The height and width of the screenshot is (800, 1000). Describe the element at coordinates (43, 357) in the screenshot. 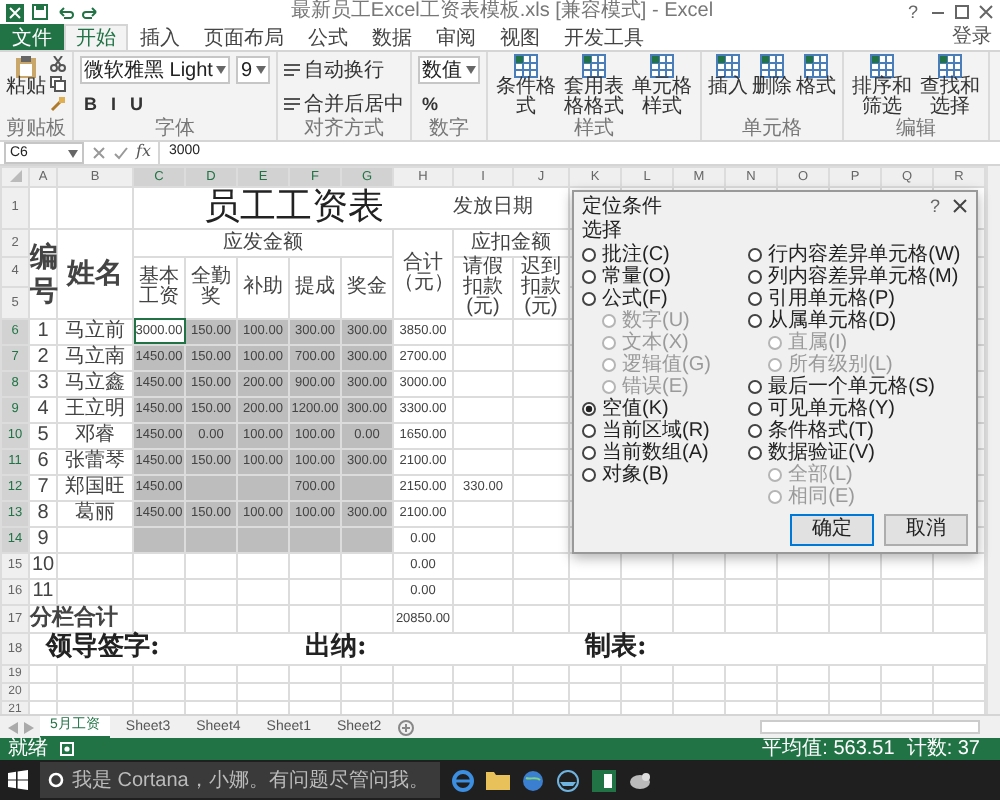

I see `table-cell: 2` at that location.